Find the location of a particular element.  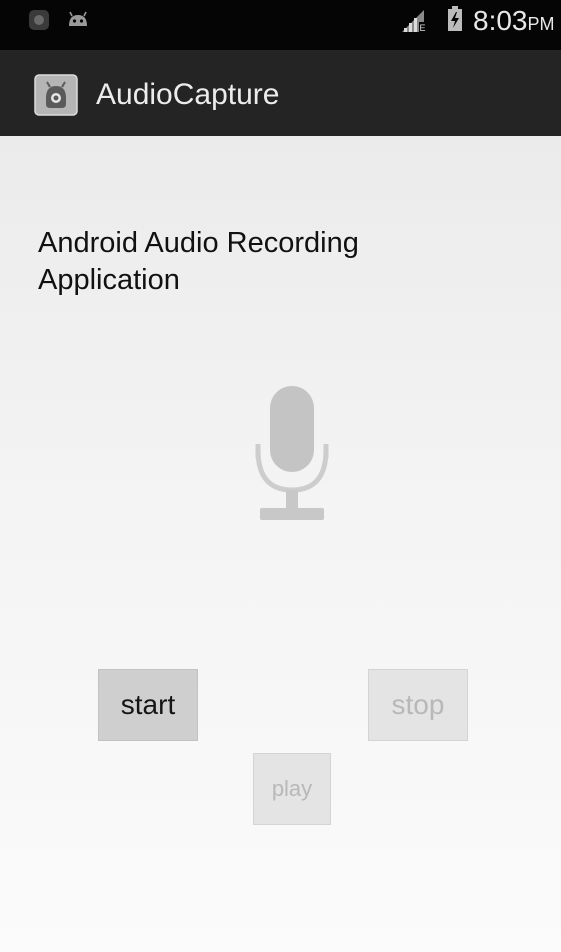

signal-icon: E is located at coordinates (414, 21).